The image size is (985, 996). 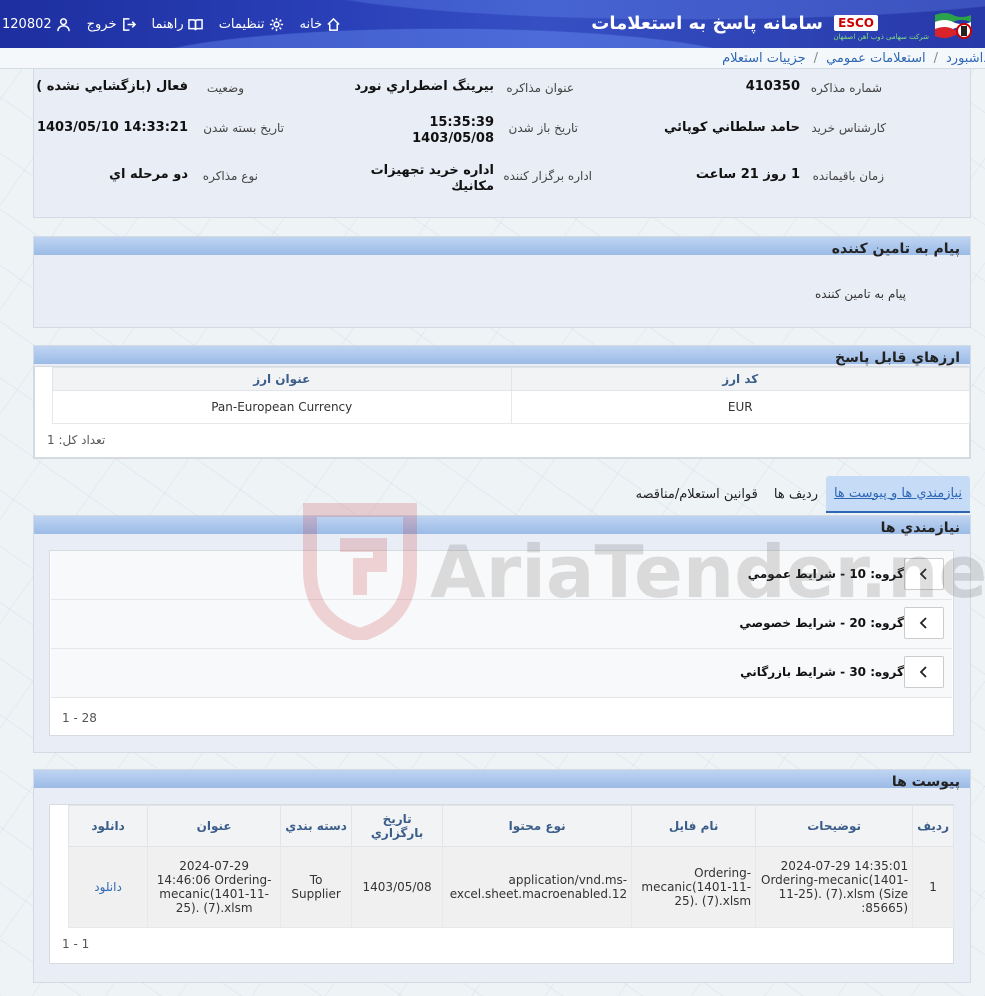 What do you see at coordinates (856, 23) in the screenshot?
I see `esco-logo: ESCO` at bounding box center [856, 23].